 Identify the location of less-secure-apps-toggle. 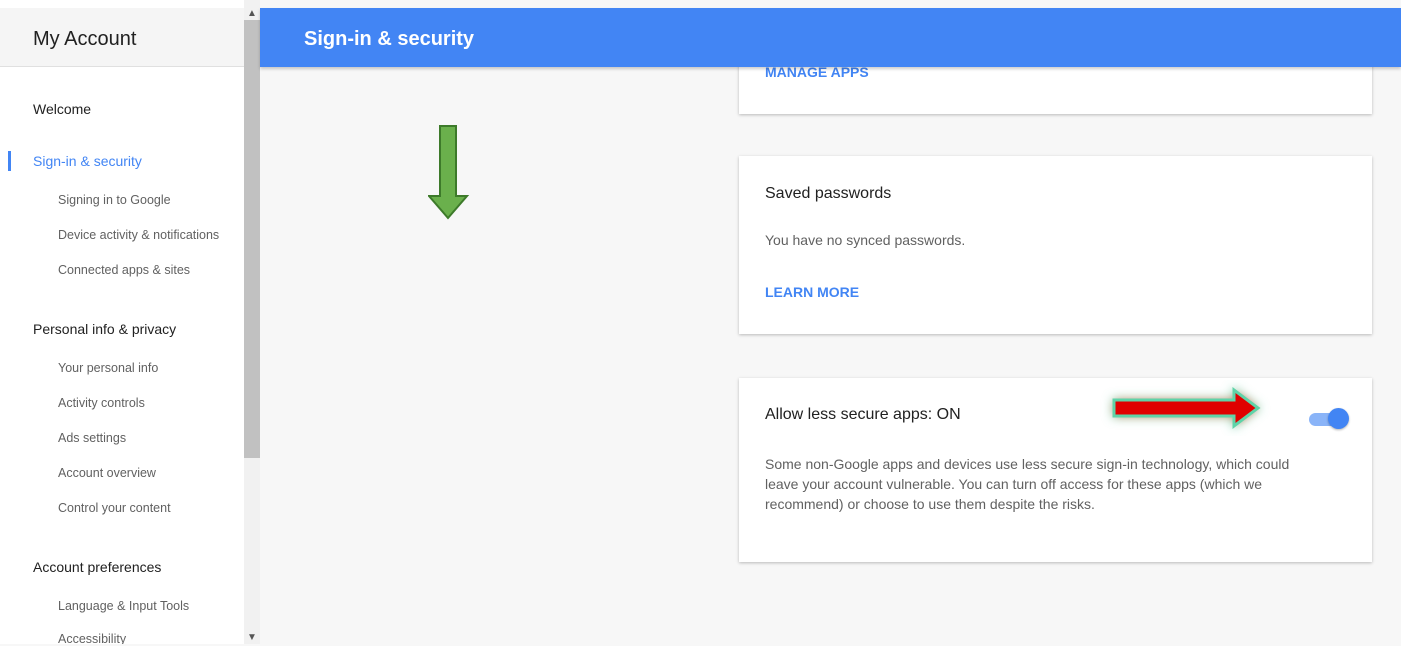
(1329, 419).